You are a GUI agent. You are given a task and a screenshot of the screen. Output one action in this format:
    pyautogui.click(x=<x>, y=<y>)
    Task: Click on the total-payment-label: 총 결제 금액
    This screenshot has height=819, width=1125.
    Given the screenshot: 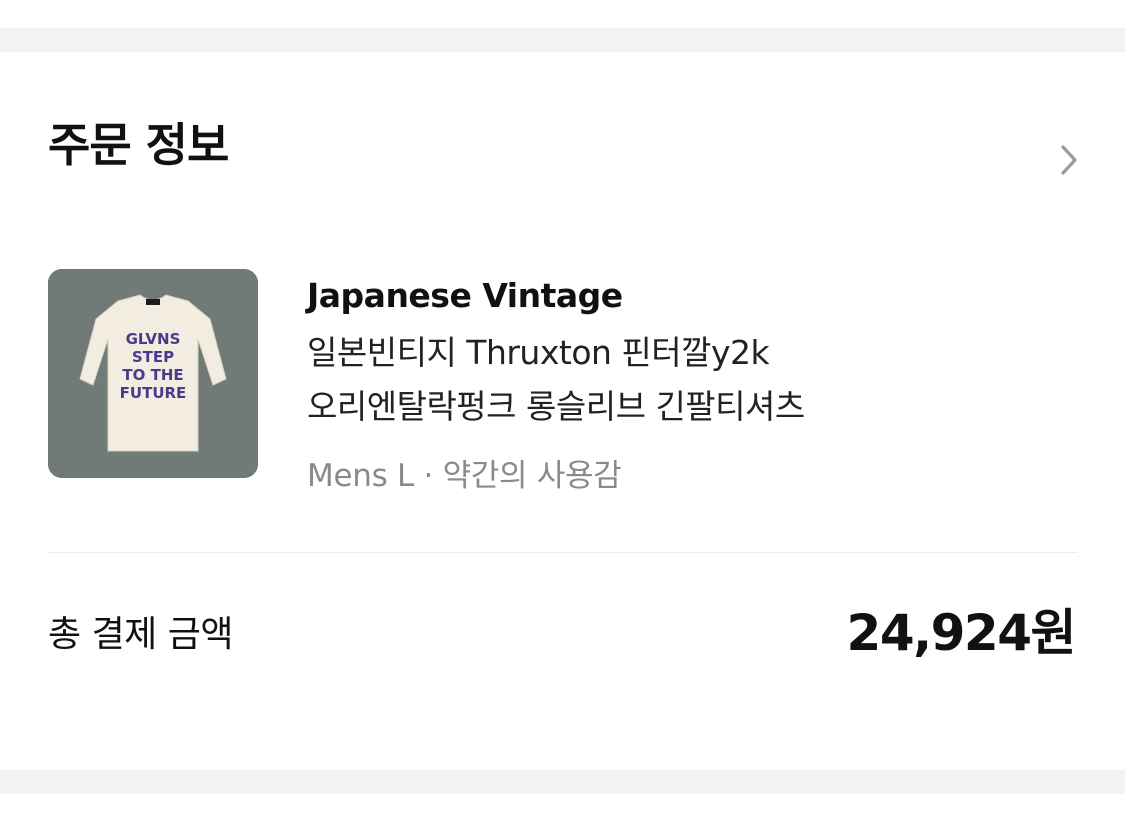 What is the action you would take?
    pyautogui.click(x=141, y=634)
    